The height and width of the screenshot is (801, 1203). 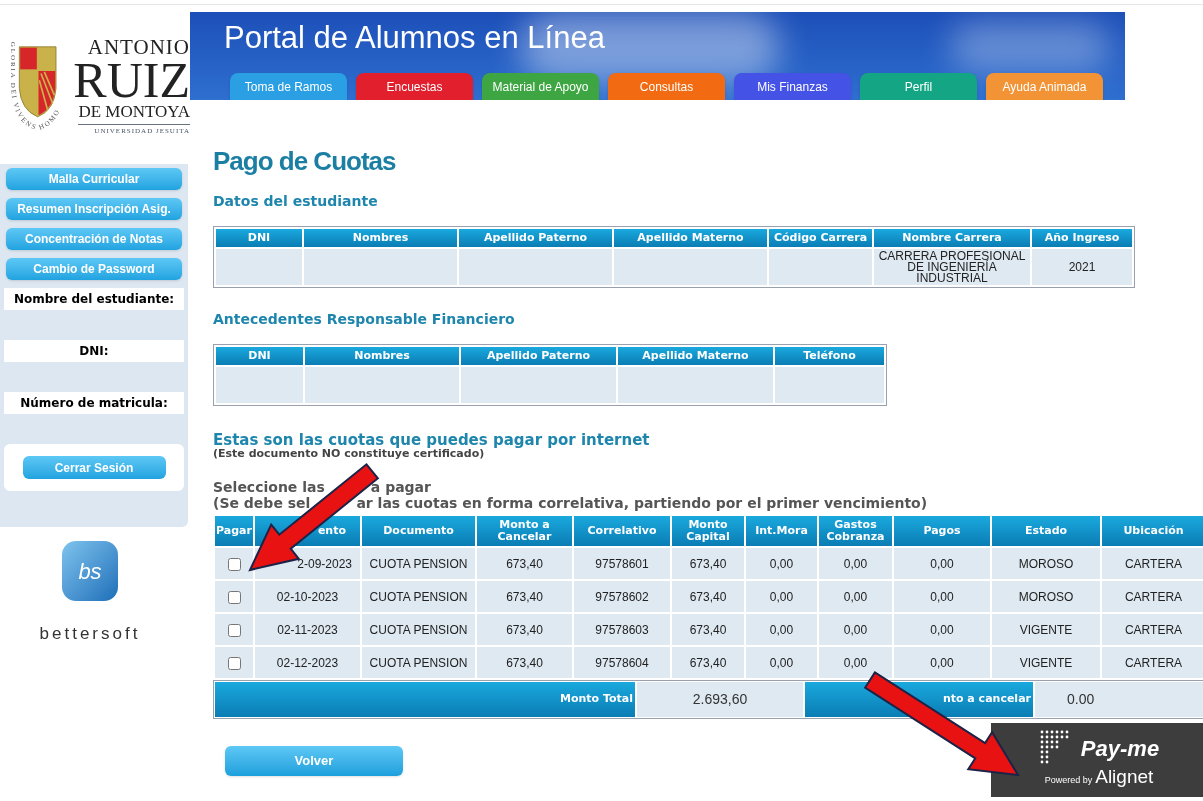 I want to click on table-cell: 97578603, so click(x=622, y=629).